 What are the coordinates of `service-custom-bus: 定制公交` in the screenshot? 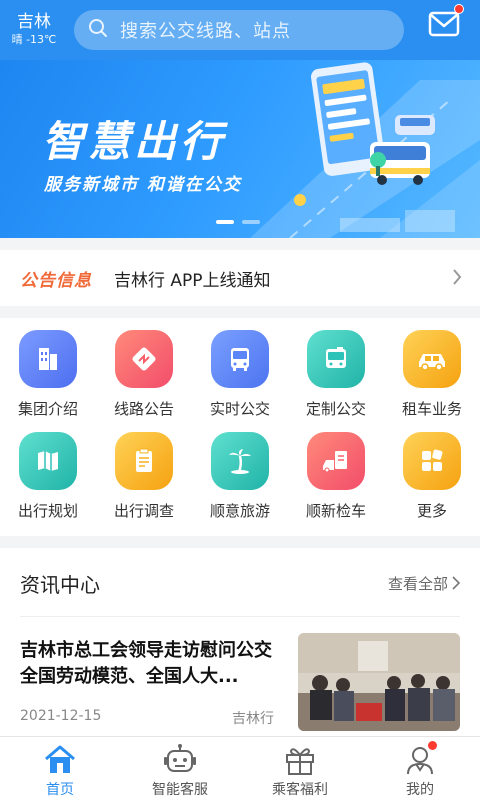 It's located at (336, 374).